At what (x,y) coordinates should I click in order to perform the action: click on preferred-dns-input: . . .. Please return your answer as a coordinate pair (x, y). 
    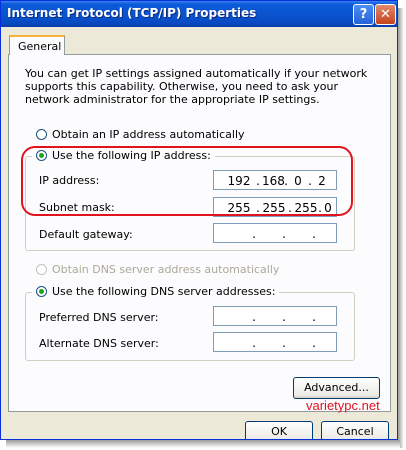
    Looking at the image, I should click on (275, 316).